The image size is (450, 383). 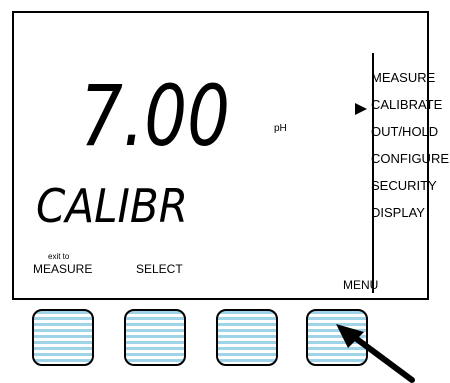 I want to click on menu-divider, so click(x=373, y=173).